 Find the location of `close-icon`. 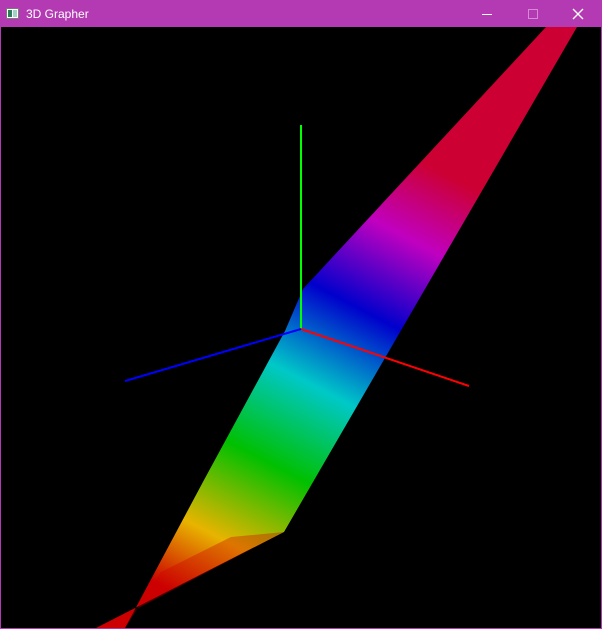

close-icon is located at coordinates (578, 14).